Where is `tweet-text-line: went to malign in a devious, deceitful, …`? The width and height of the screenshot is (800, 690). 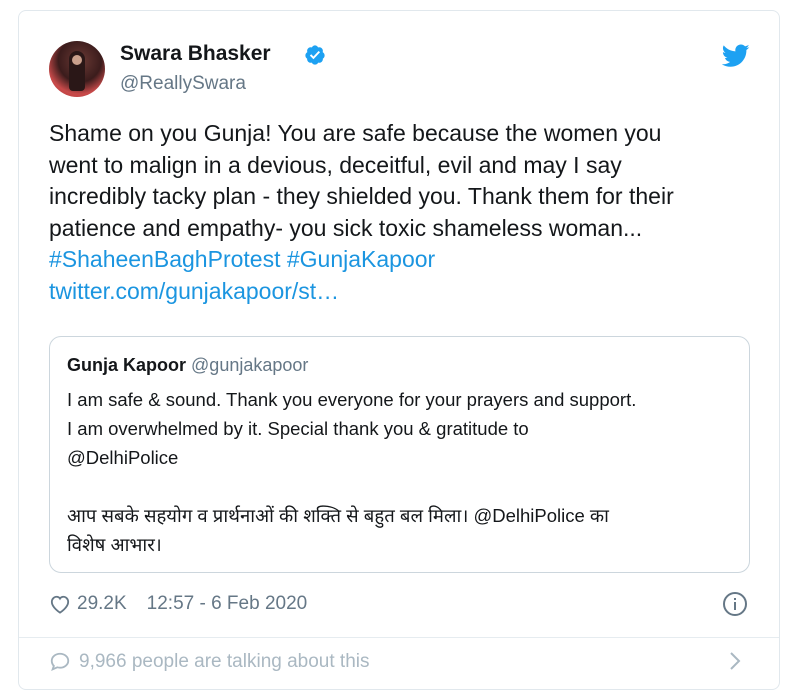
tweet-text-line: went to malign in a devious, deceitful, … is located at coordinates (335, 164).